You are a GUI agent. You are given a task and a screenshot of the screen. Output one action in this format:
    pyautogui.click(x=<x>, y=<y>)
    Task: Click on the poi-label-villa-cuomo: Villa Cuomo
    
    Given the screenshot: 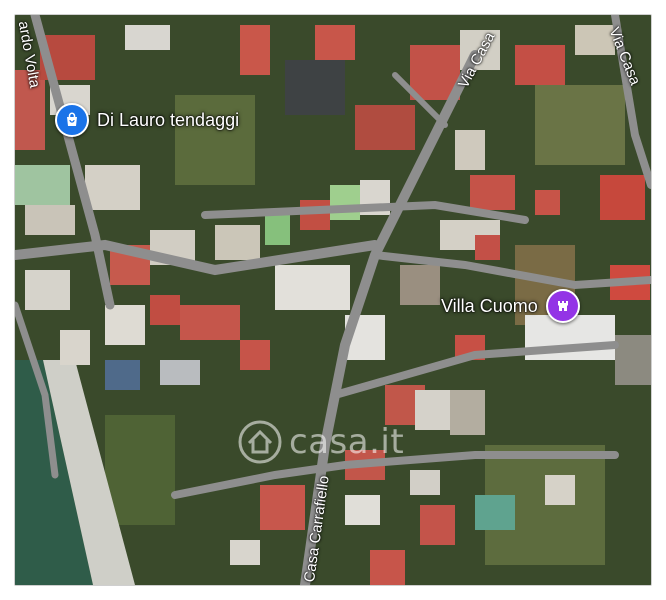 What is the action you would take?
    pyautogui.click(x=489, y=305)
    